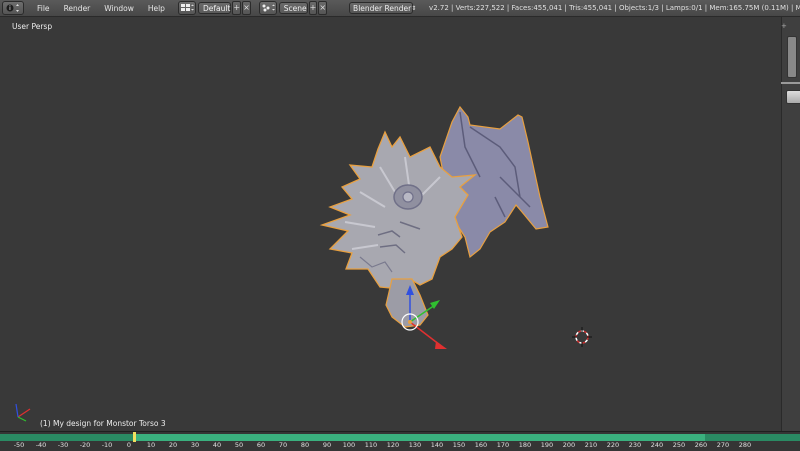  Describe the element at coordinates (305, 445) in the screenshot. I see `timeline-tick: 80` at that location.